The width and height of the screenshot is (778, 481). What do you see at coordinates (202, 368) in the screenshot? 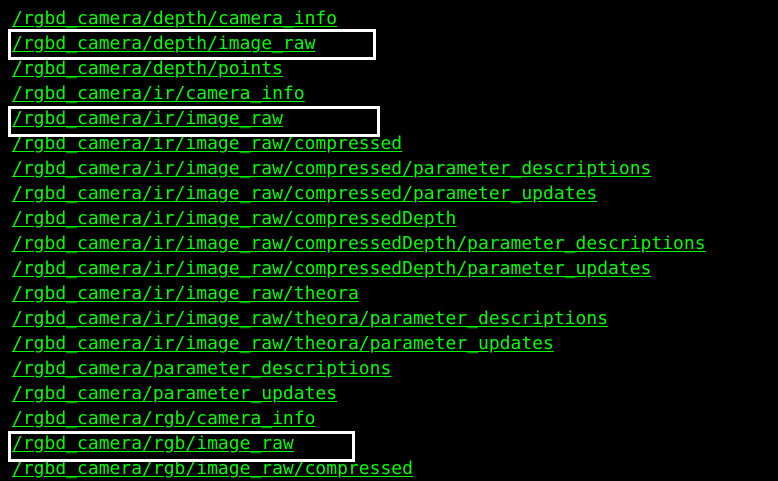
I see `topic-line: /rgbd_camera/parameter_descriptions` at bounding box center [202, 368].